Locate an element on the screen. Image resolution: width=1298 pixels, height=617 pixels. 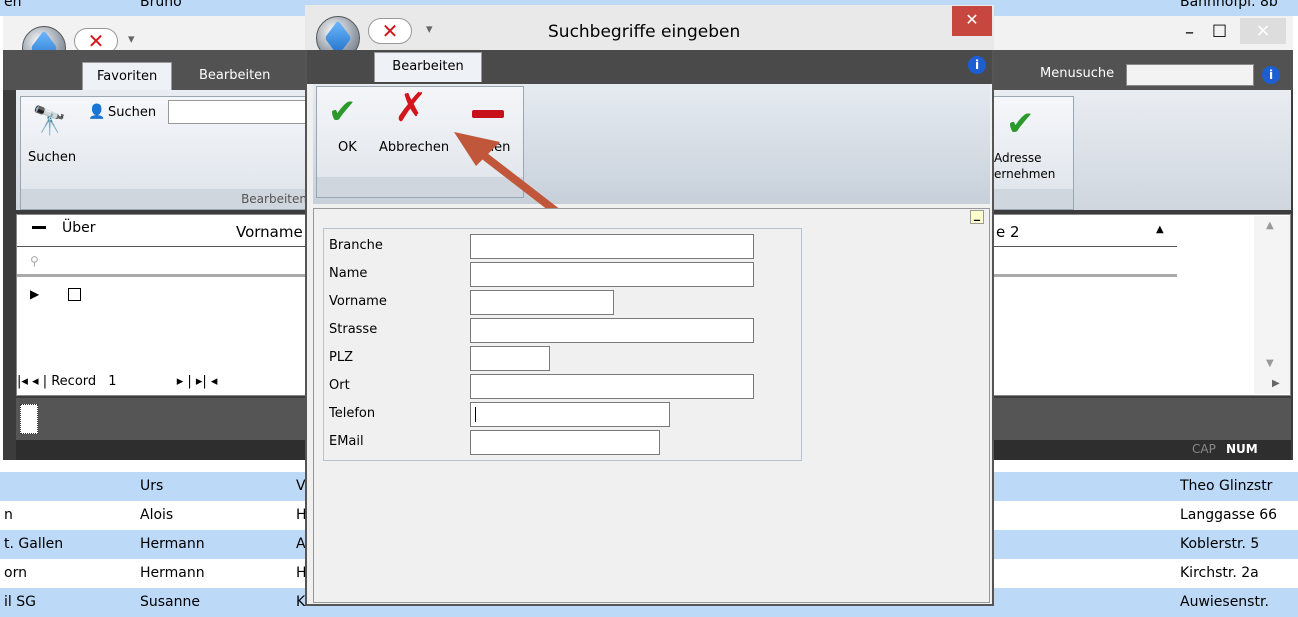
nav-first-icon: |◂ ◂ | is located at coordinates (32, 381).